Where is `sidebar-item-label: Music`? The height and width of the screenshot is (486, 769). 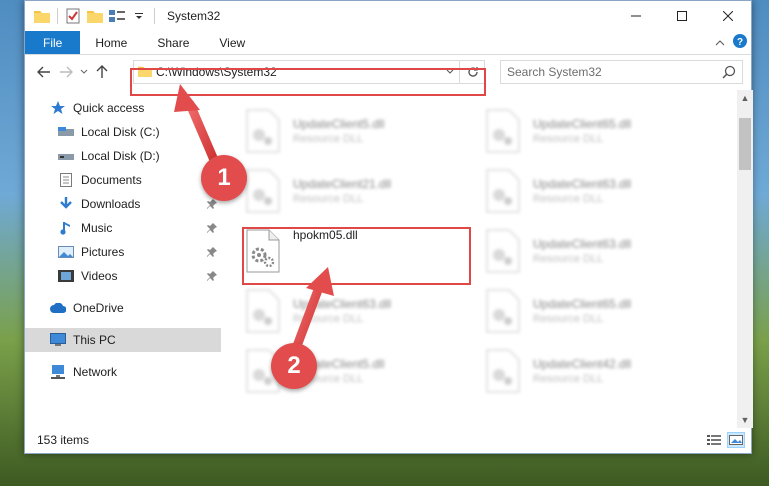 sidebar-item-label: Music is located at coordinates (97, 228).